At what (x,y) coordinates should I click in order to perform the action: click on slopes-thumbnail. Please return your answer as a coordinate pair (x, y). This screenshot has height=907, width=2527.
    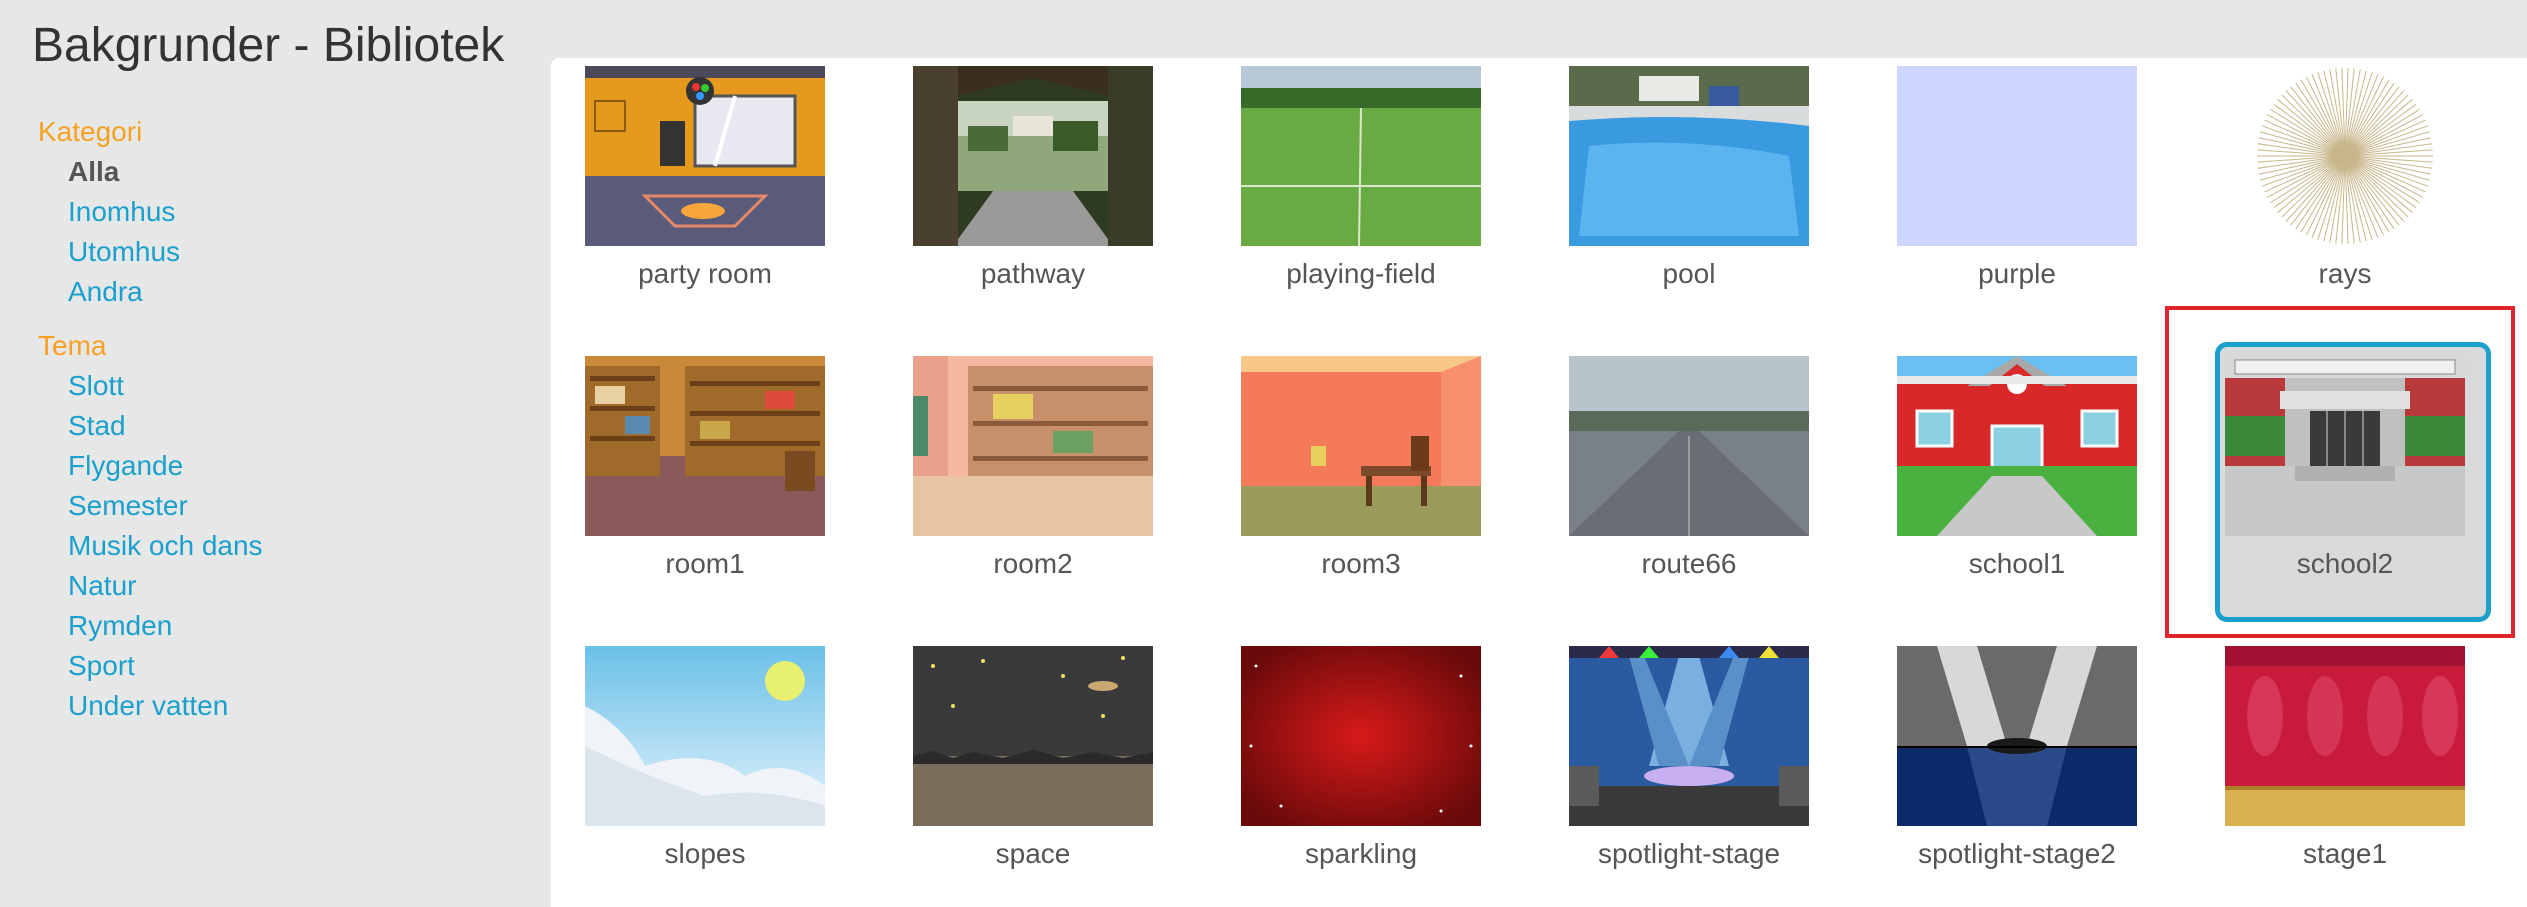
    Looking at the image, I should click on (705, 736).